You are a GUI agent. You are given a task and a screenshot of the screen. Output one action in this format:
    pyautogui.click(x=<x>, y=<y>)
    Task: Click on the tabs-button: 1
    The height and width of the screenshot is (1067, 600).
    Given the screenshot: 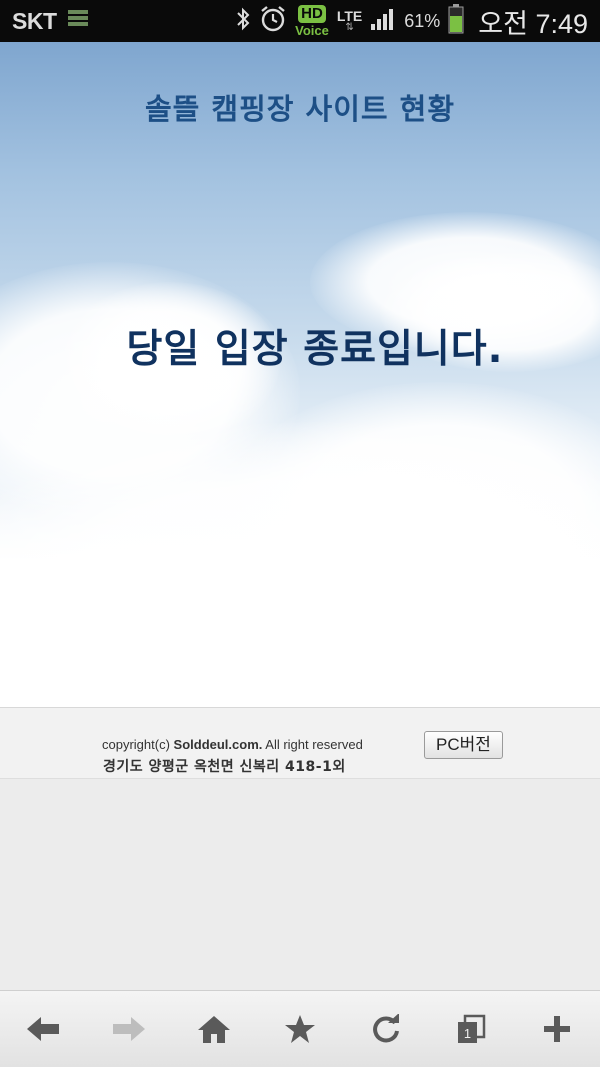 What is the action you would take?
    pyautogui.click(x=471, y=1029)
    